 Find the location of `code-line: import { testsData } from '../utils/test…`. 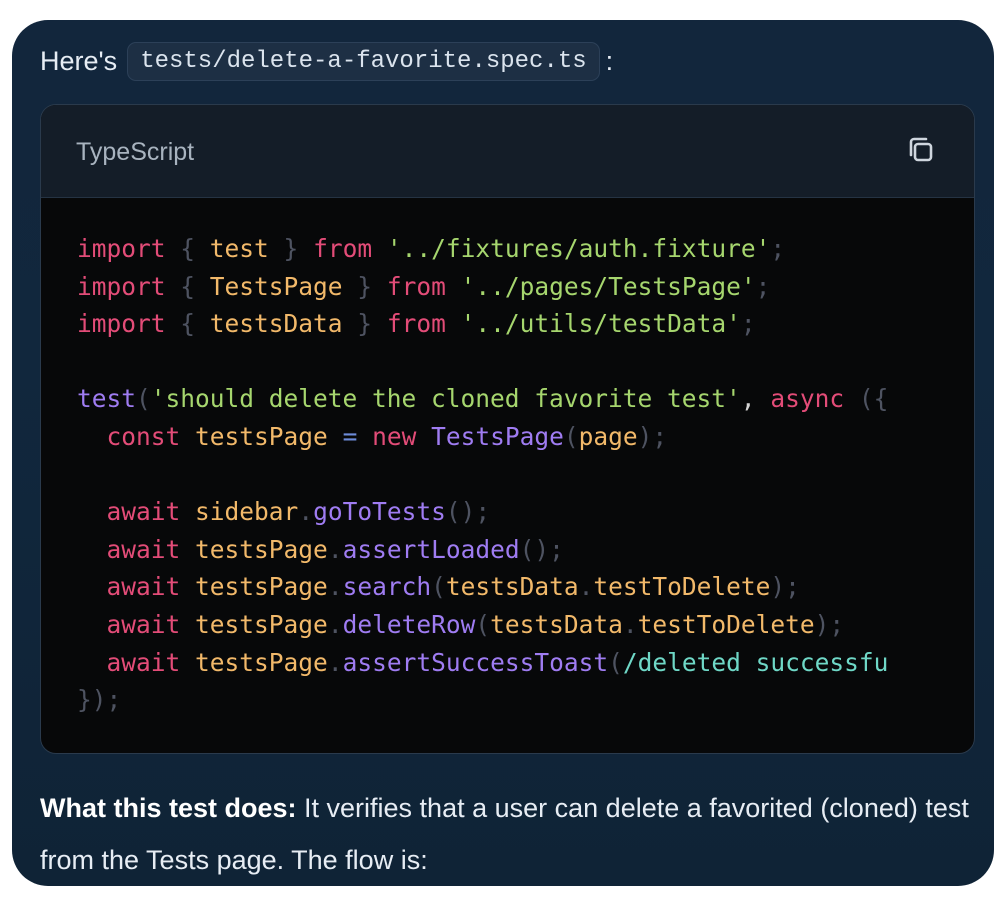

code-line: import { testsData } from '../utils/test… is located at coordinates (525, 324).